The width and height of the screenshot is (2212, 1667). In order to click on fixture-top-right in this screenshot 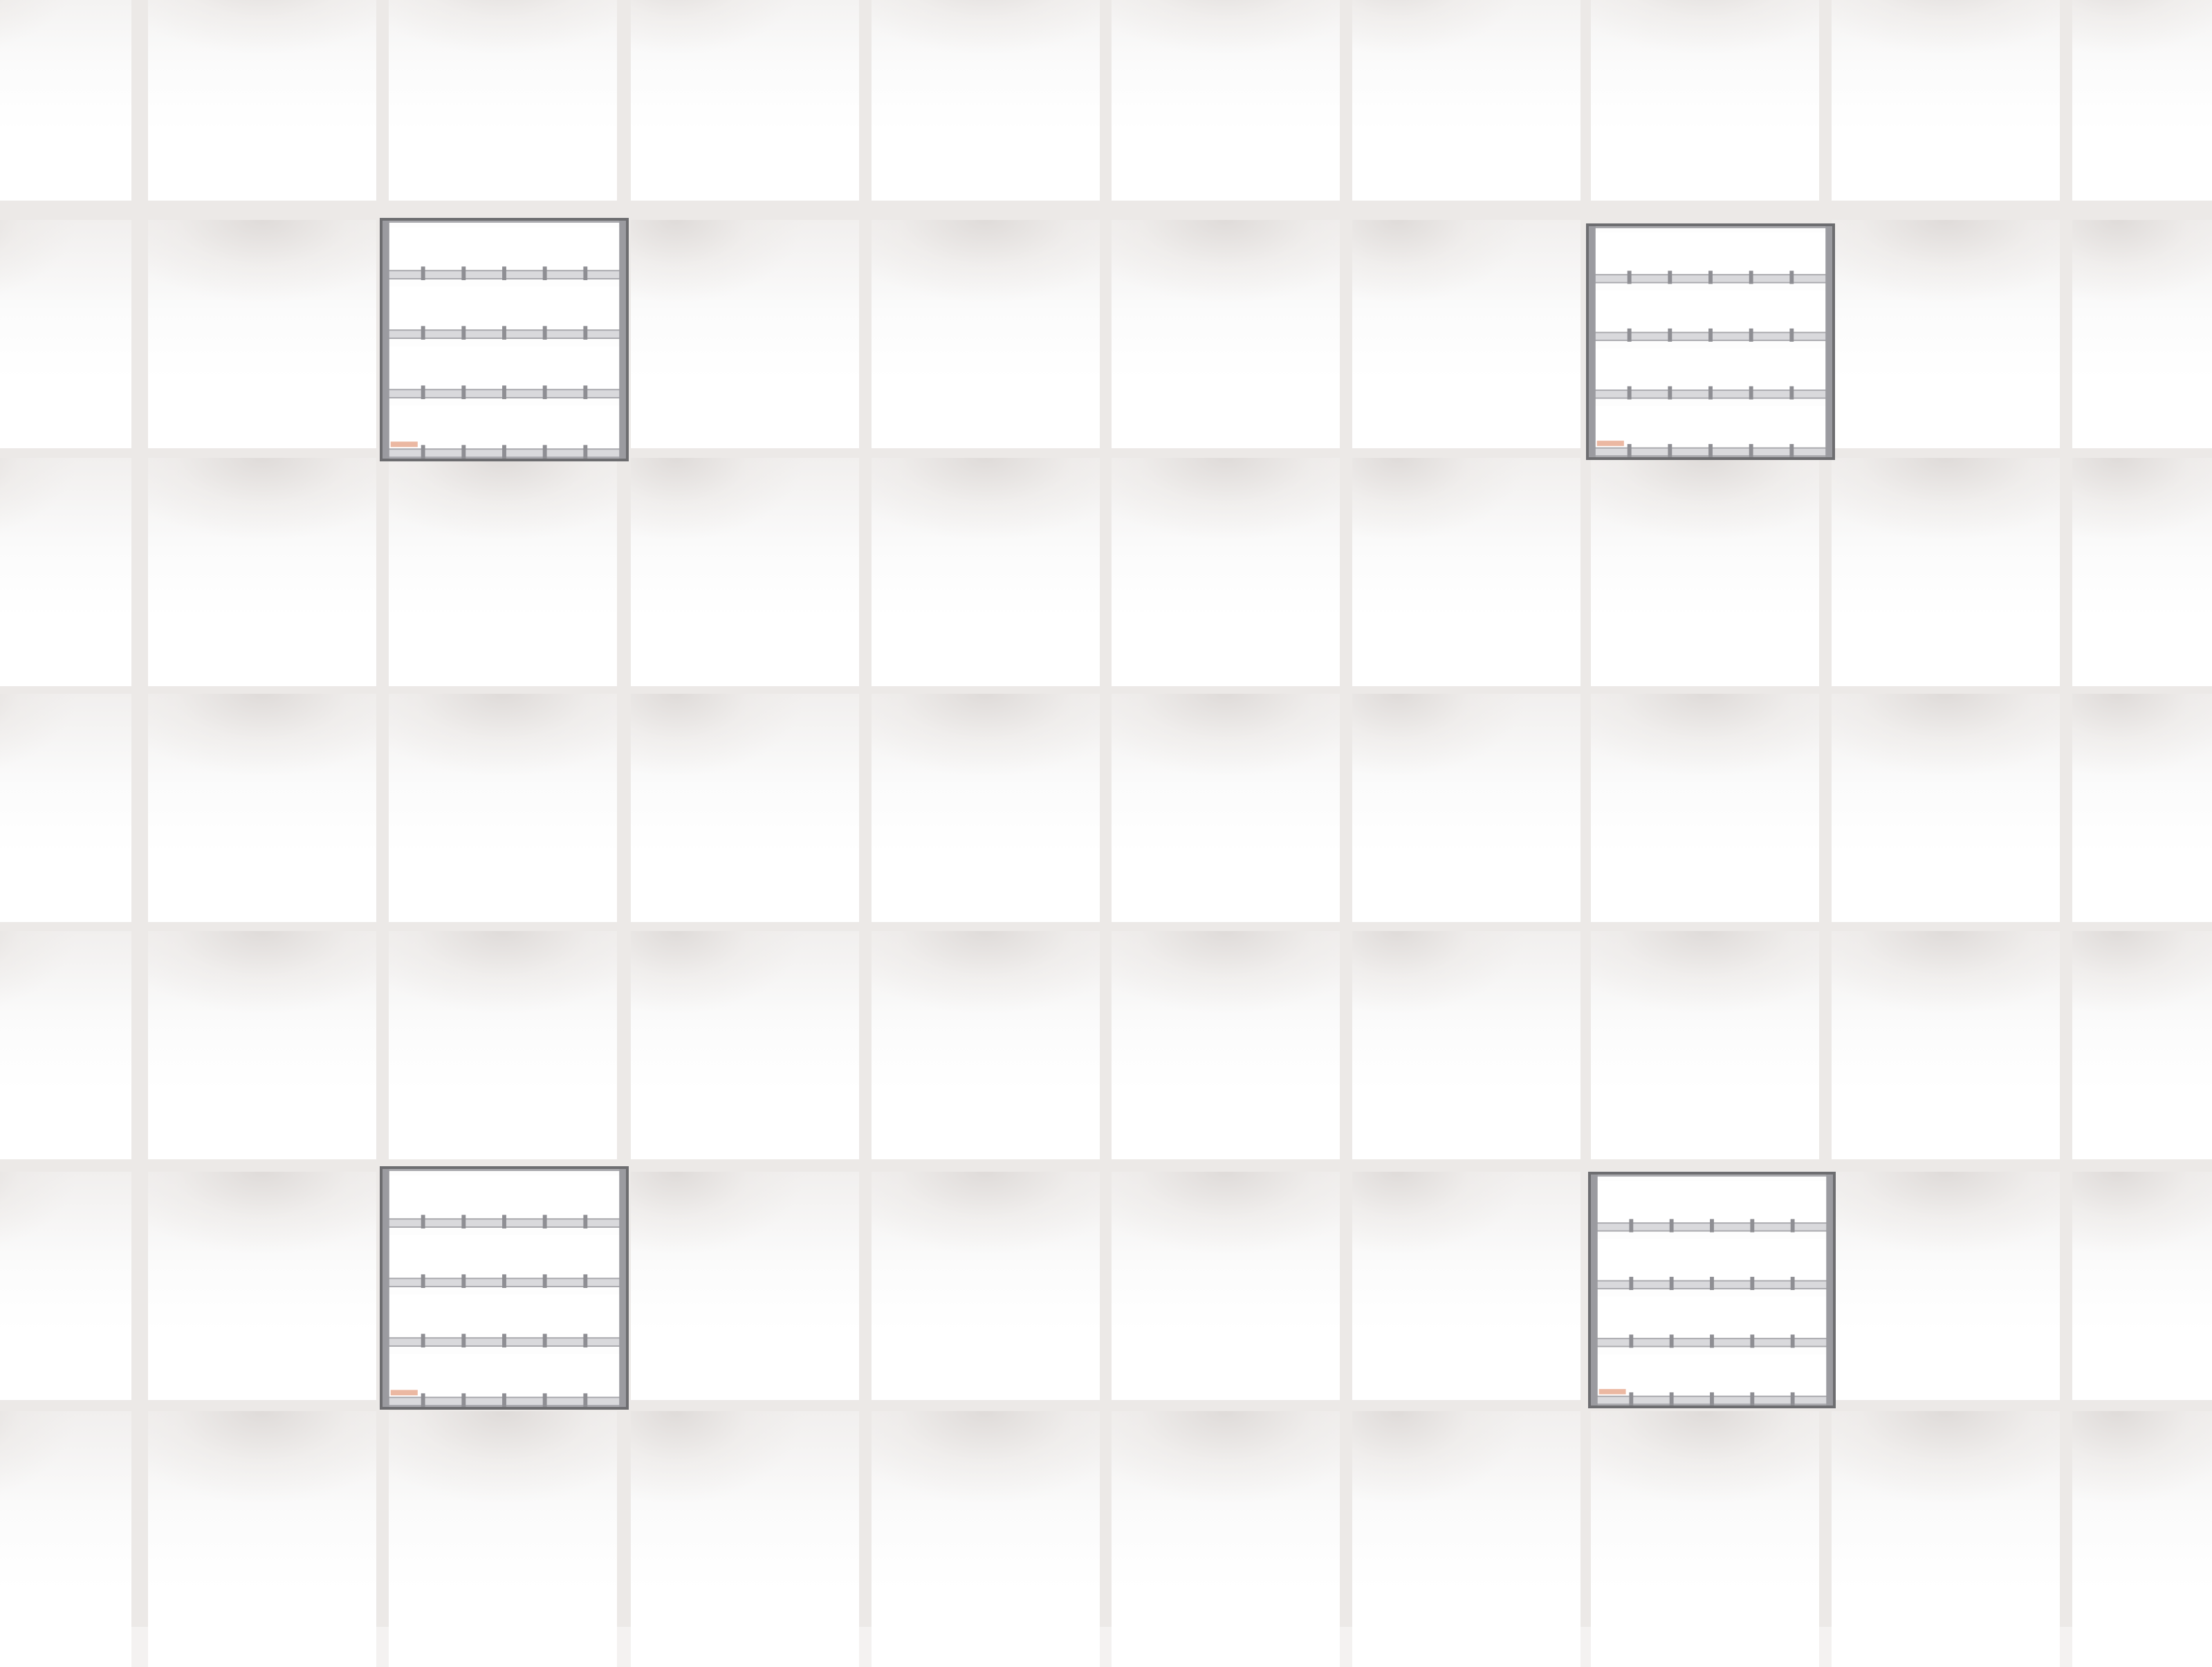, I will do `click(1711, 341)`.